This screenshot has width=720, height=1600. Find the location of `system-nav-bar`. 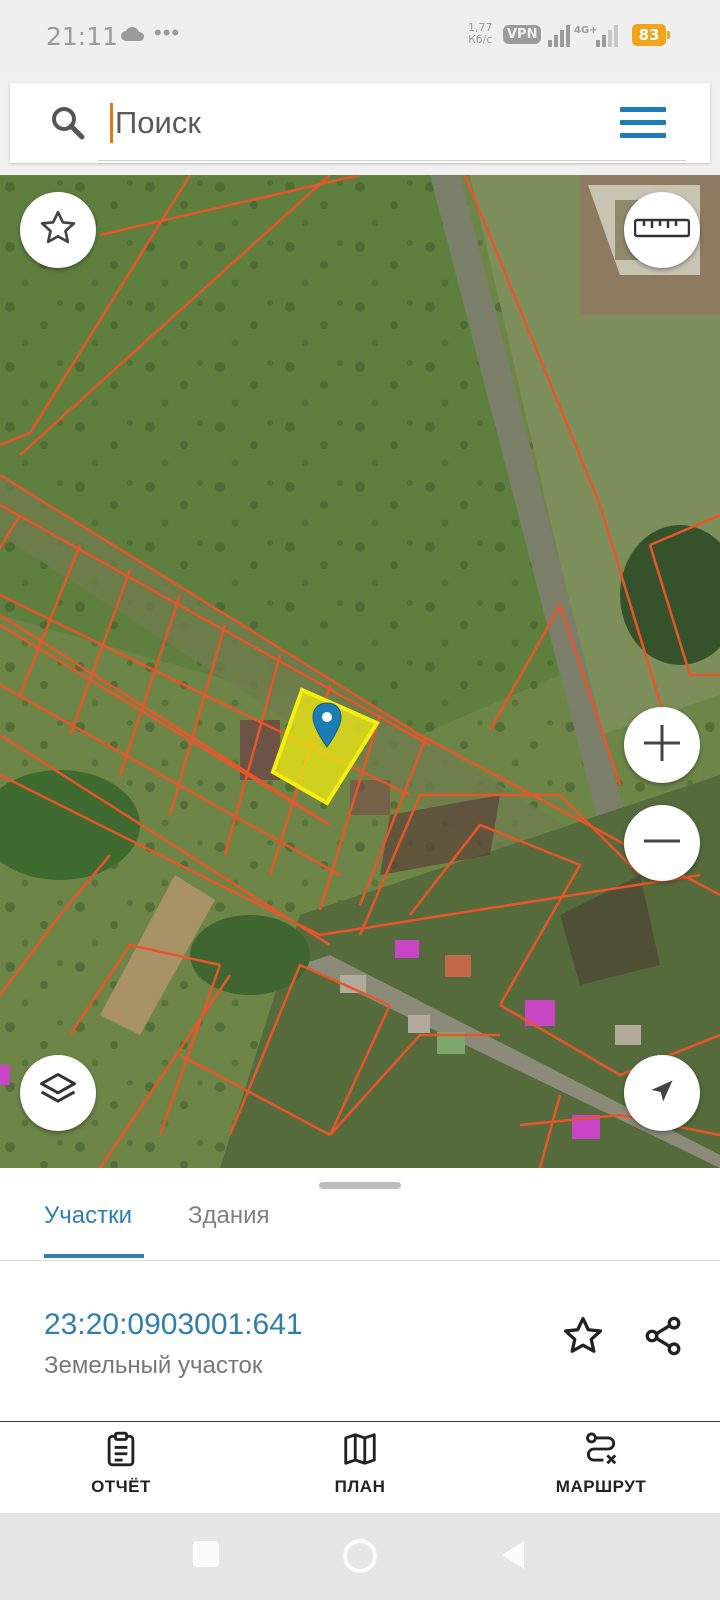

system-nav-bar is located at coordinates (360, 1556).